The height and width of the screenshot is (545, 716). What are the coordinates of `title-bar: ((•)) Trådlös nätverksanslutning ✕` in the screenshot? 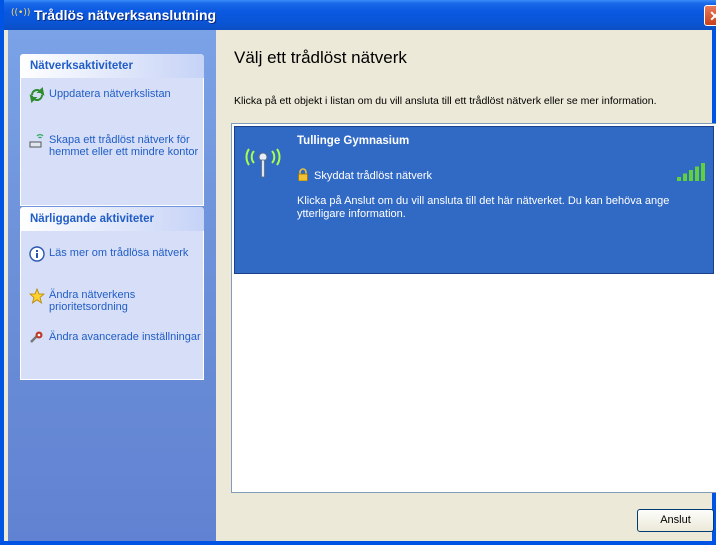 It's located at (360, 15).